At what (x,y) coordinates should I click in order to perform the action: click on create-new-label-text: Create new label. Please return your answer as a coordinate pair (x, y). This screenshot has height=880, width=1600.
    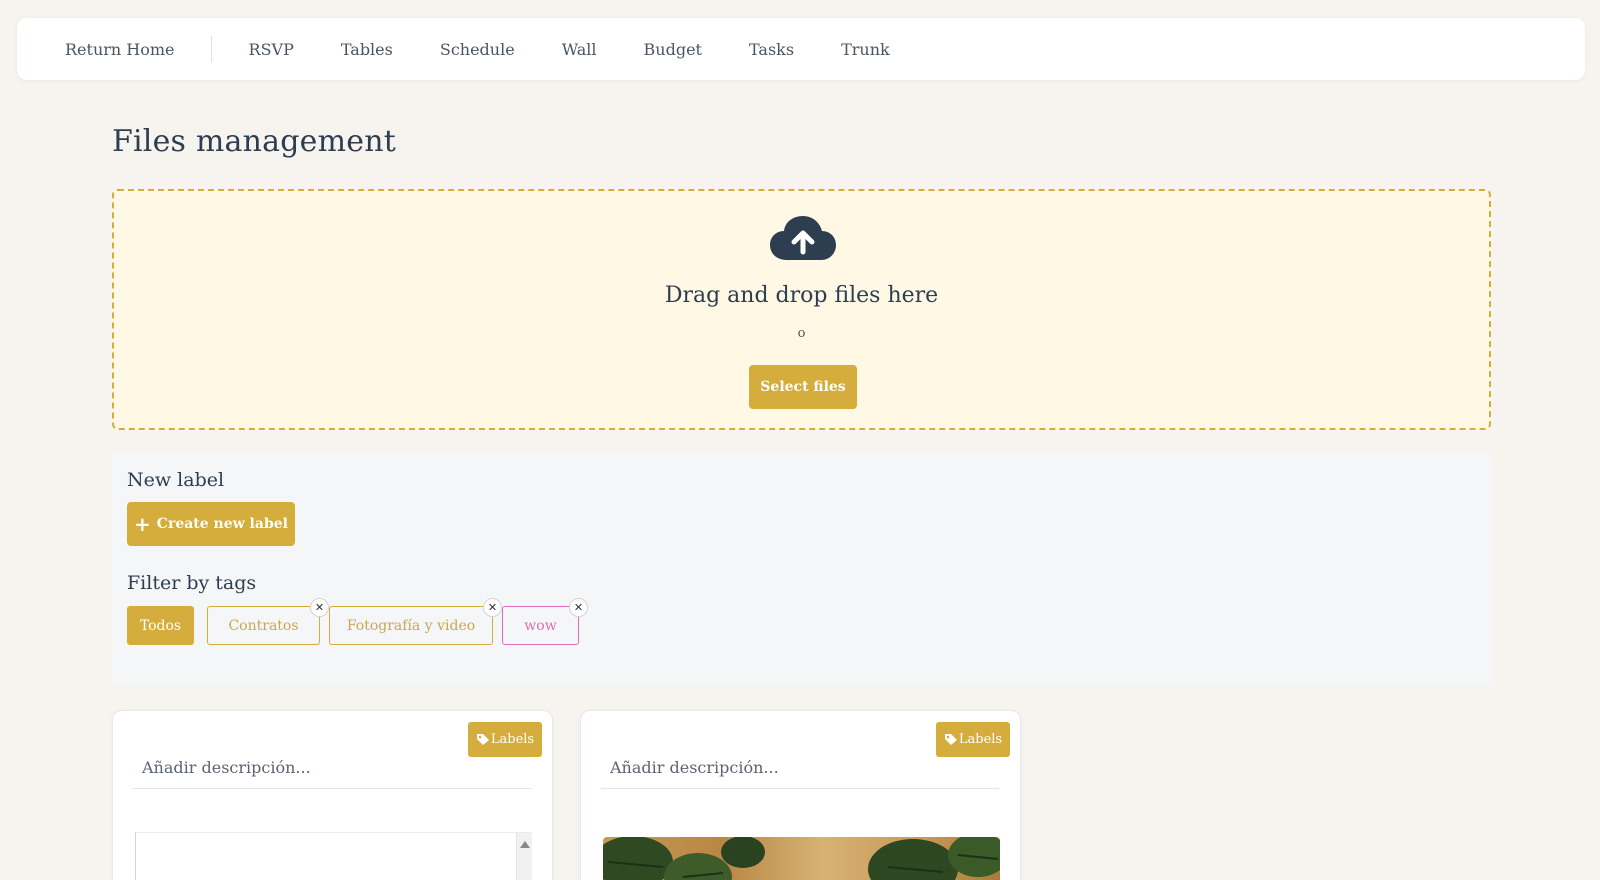
    Looking at the image, I should click on (222, 524).